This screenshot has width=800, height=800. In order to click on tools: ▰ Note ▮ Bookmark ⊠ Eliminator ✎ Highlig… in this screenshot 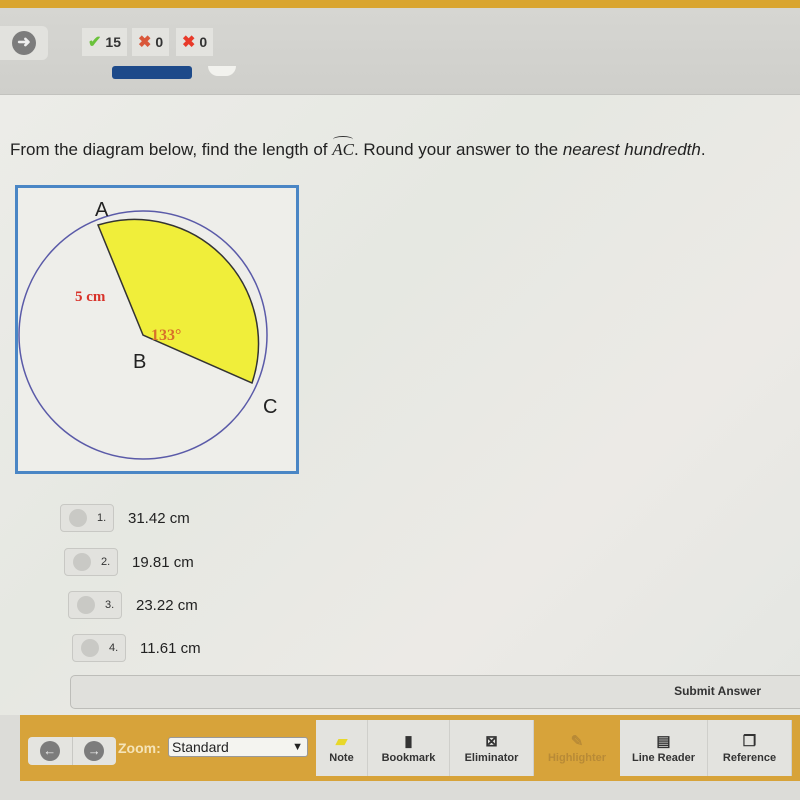, I will do `click(554, 748)`.